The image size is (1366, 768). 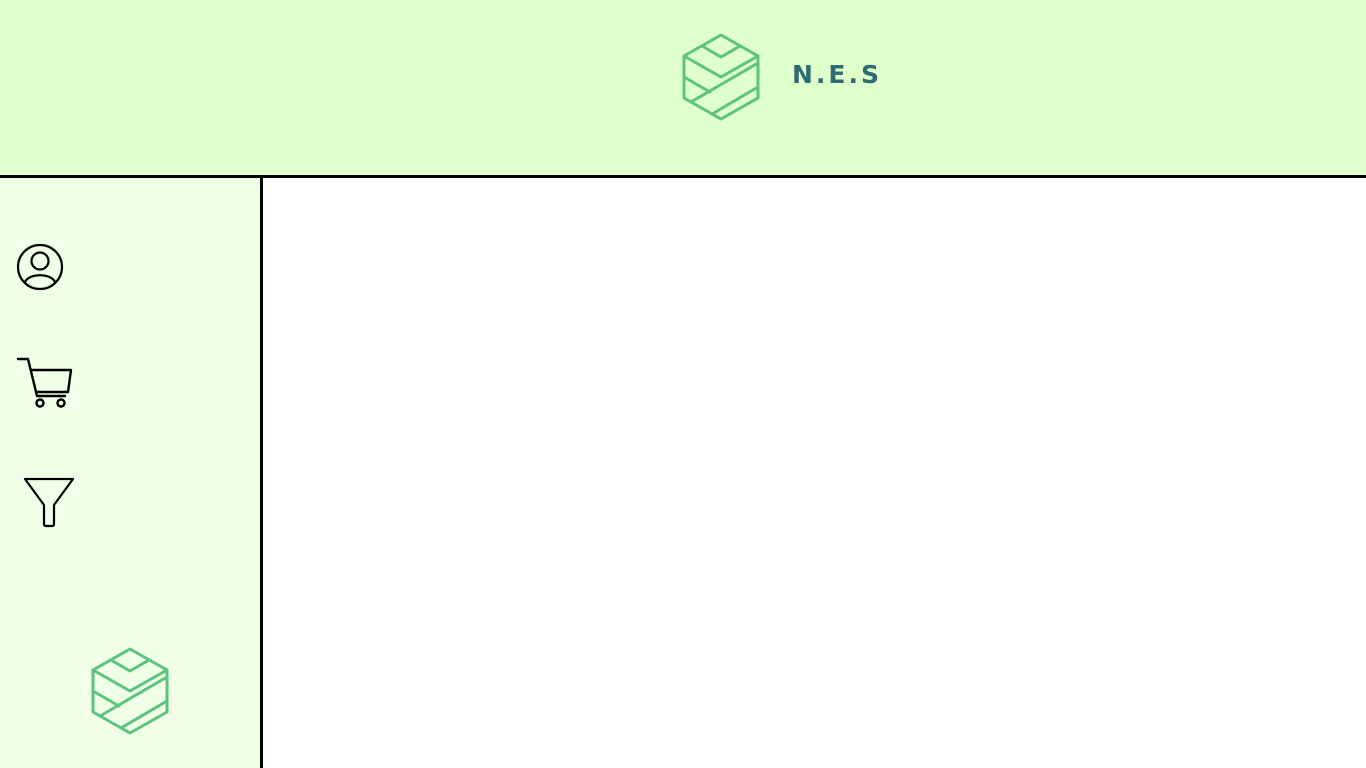 What do you see at coordinates (837, 74) in the screenshot?
I see `brand-name: N.E.S` at bounding box center [837, 74].